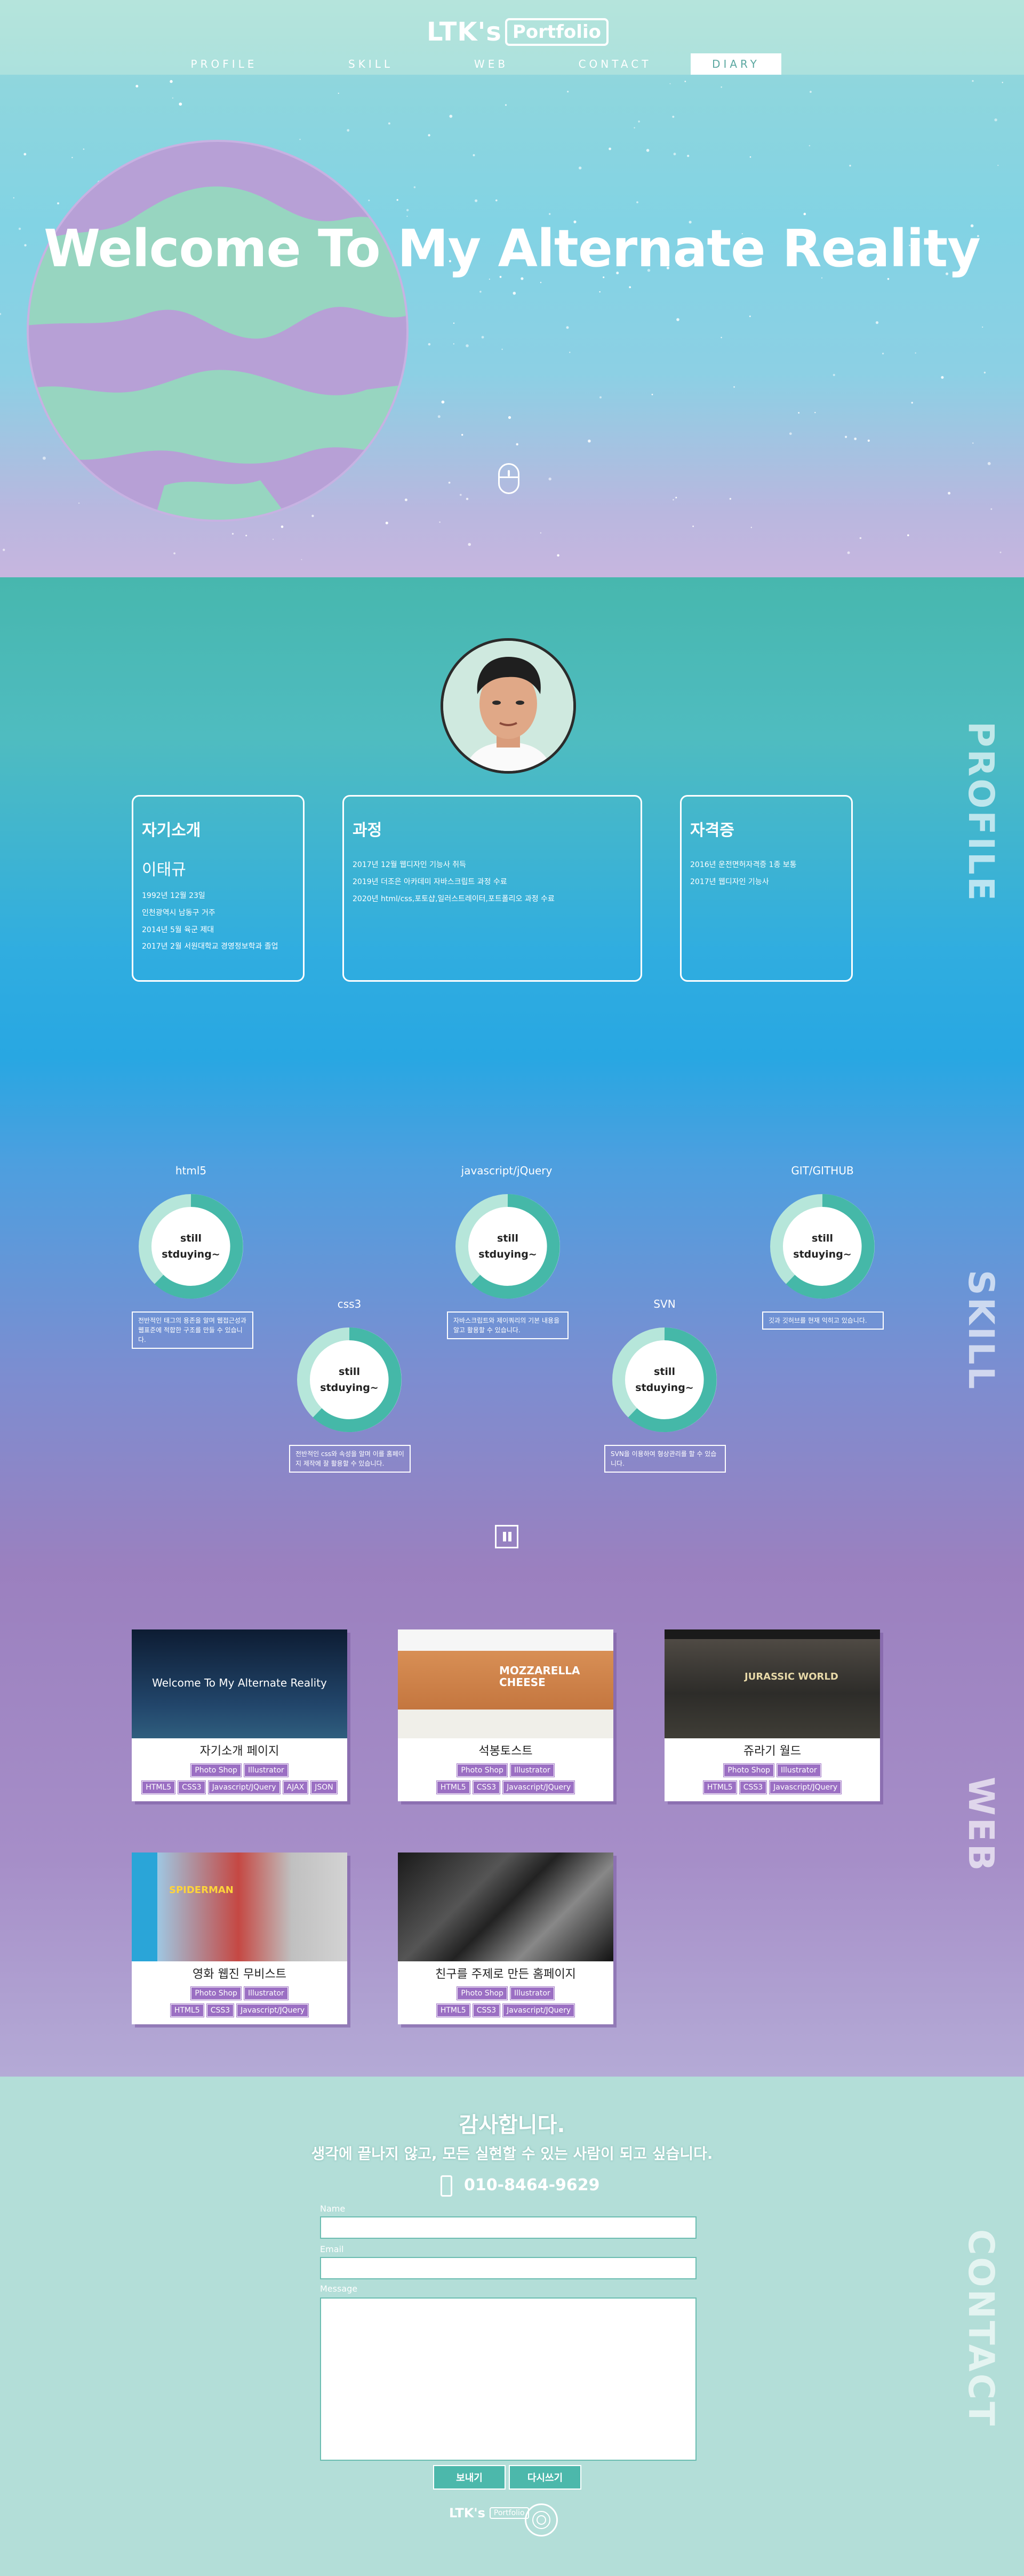 Image resolution: width=1024 pixels, height=2576 pixels. Describe the element at coordinates (430, 882) in the screenshot. I see `profile-line: 2019년 더조은 아카데미 자바스크립트 과정 수료` at that location.